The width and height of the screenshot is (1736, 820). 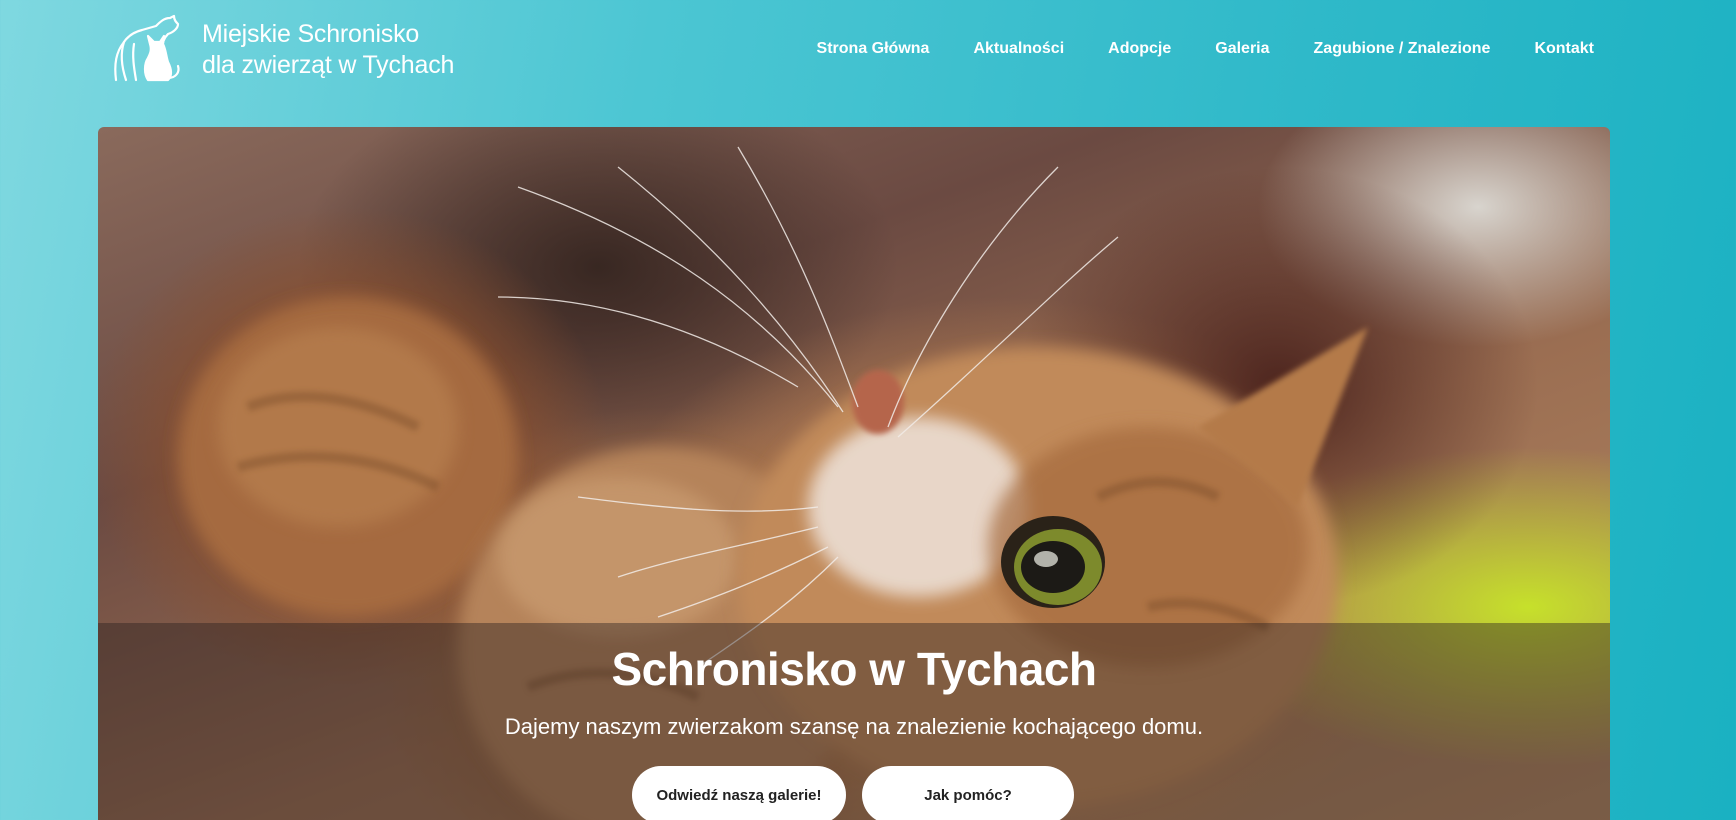 What do you see at coordinates (1139, 49) in the screenshot?
I see `nav-adoptions: Adopcje` at bounding box center [1139, 49].